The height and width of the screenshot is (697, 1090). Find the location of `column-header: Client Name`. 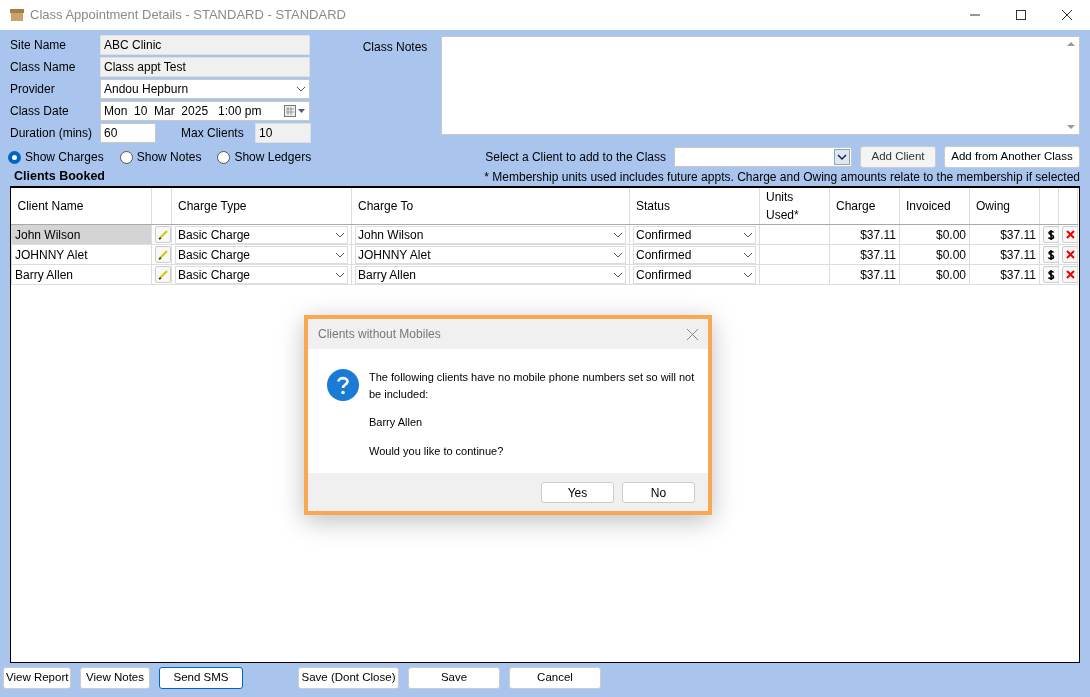

column-header: Client Name is located at coordinates (81, 206).